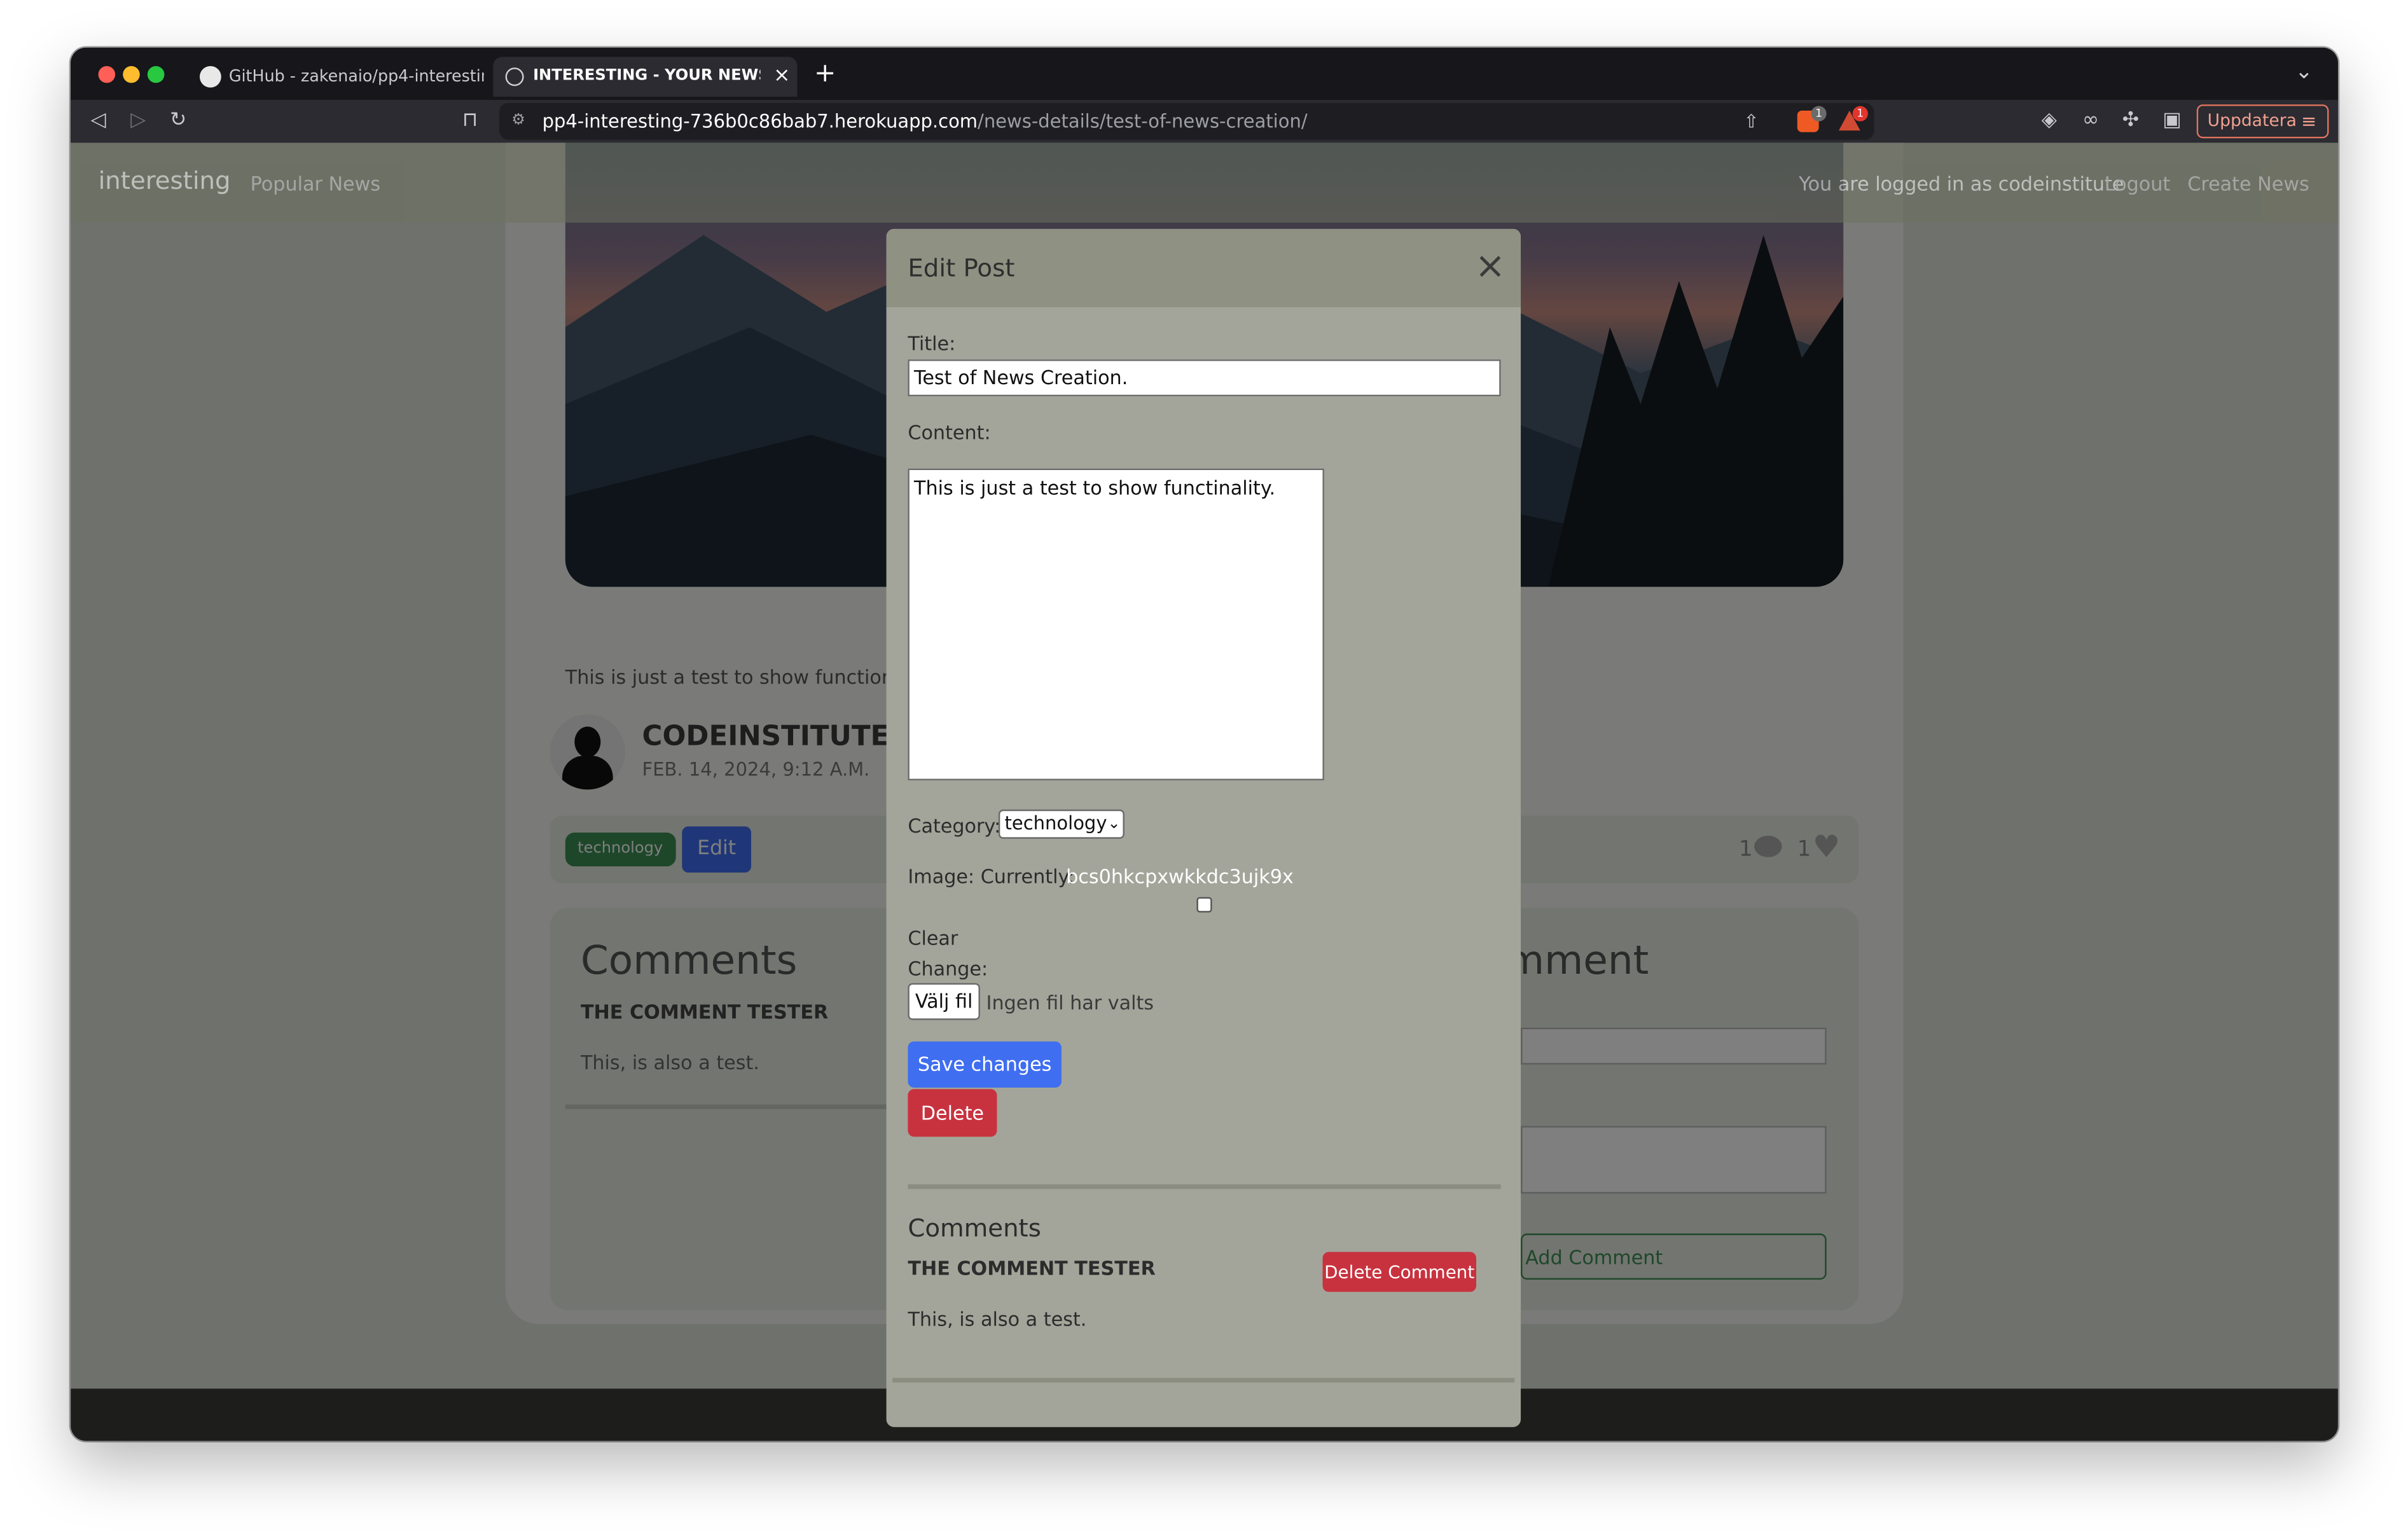 The height and width of the screenshot is (1536, 2408). I want to click on clear-label: Clear, so click(933, 938).